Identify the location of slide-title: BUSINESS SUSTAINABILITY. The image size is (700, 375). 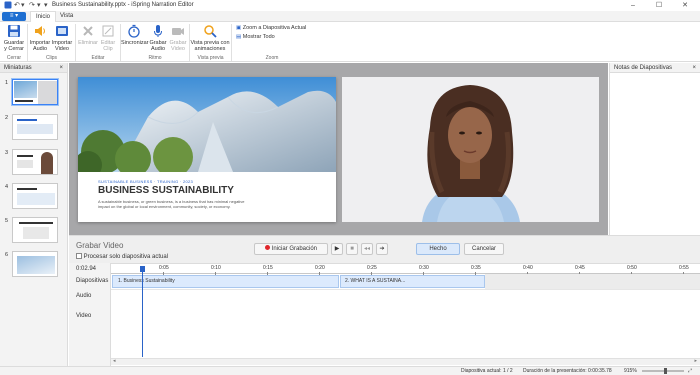
(166, 190).